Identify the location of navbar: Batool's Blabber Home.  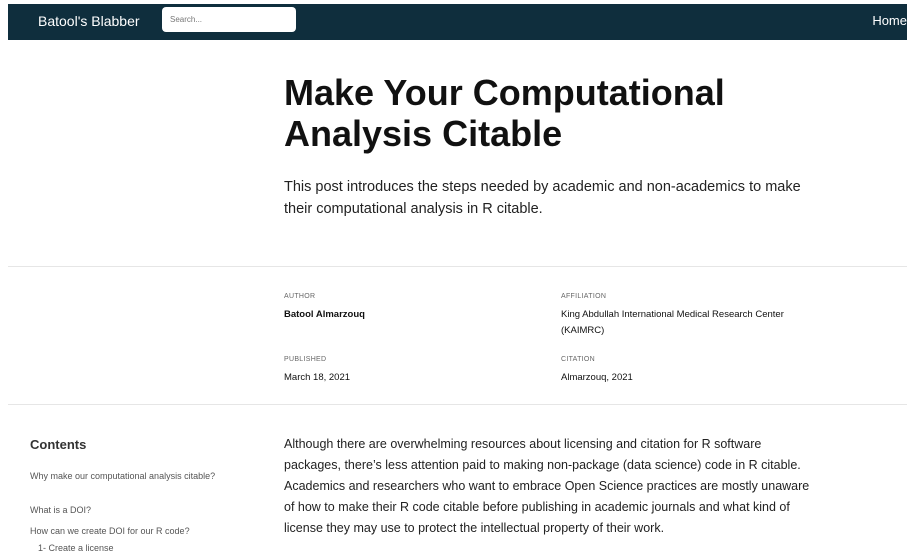
(457, 22).